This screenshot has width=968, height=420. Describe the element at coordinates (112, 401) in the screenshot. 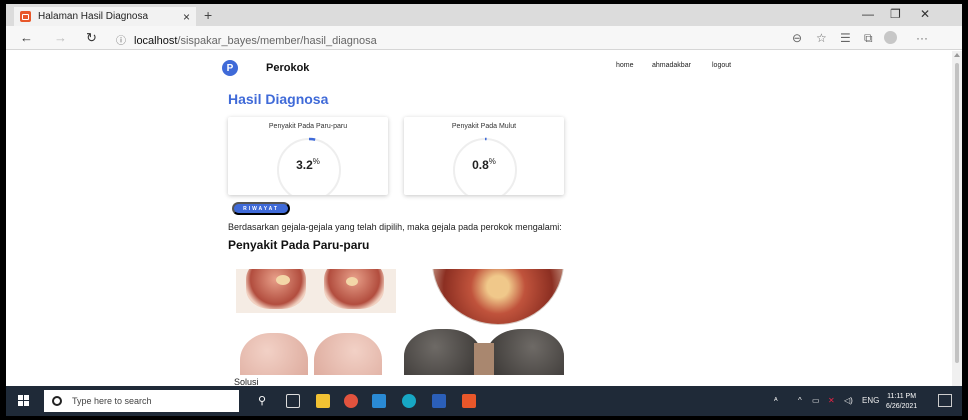

I see `search-placeholder: Type here to search` at that location.